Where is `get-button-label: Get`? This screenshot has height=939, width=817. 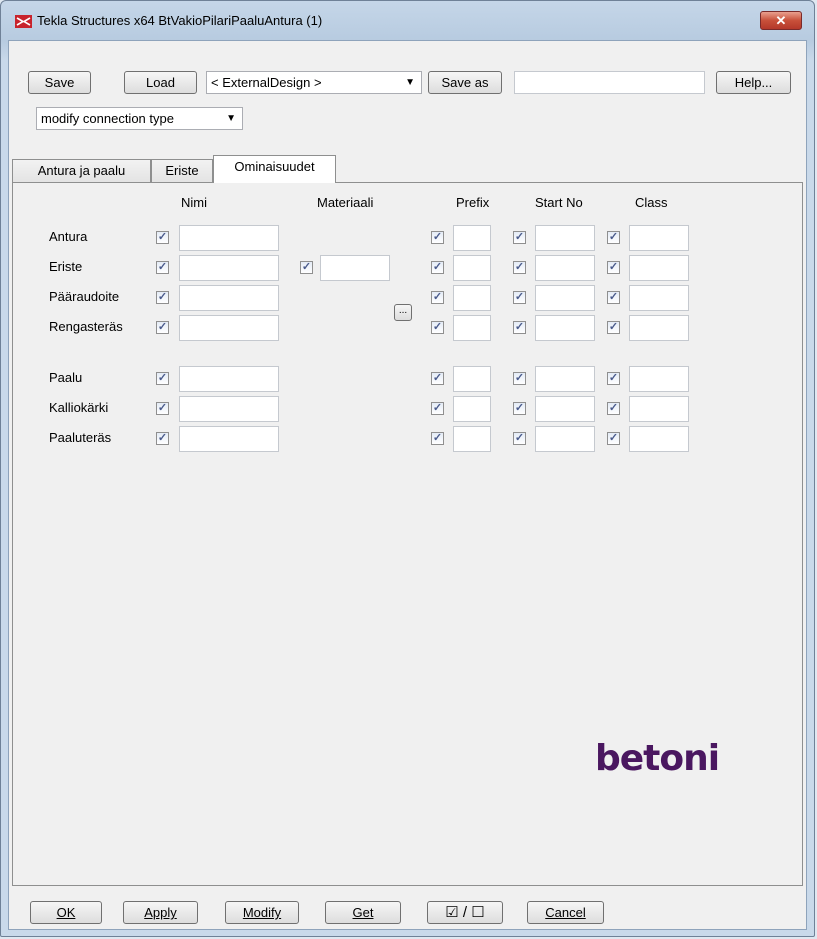
get-button-label: Get is located at coordinates (363, 912).